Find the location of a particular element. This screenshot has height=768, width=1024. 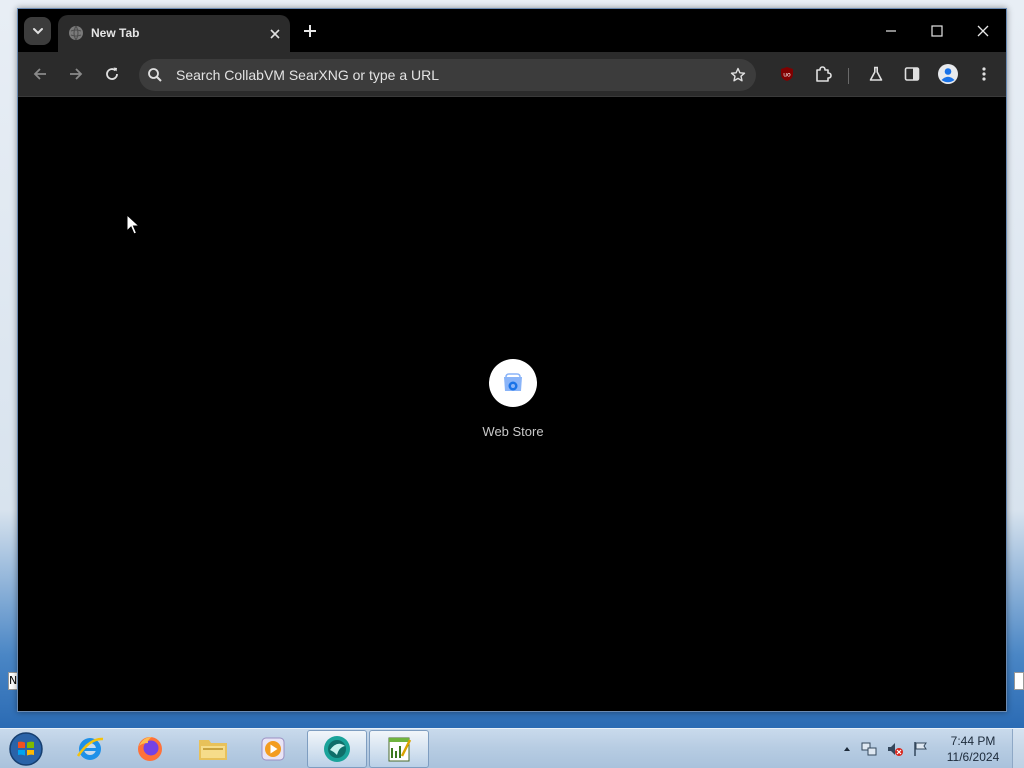

maximize-icon is located at coordinates (937, 31).